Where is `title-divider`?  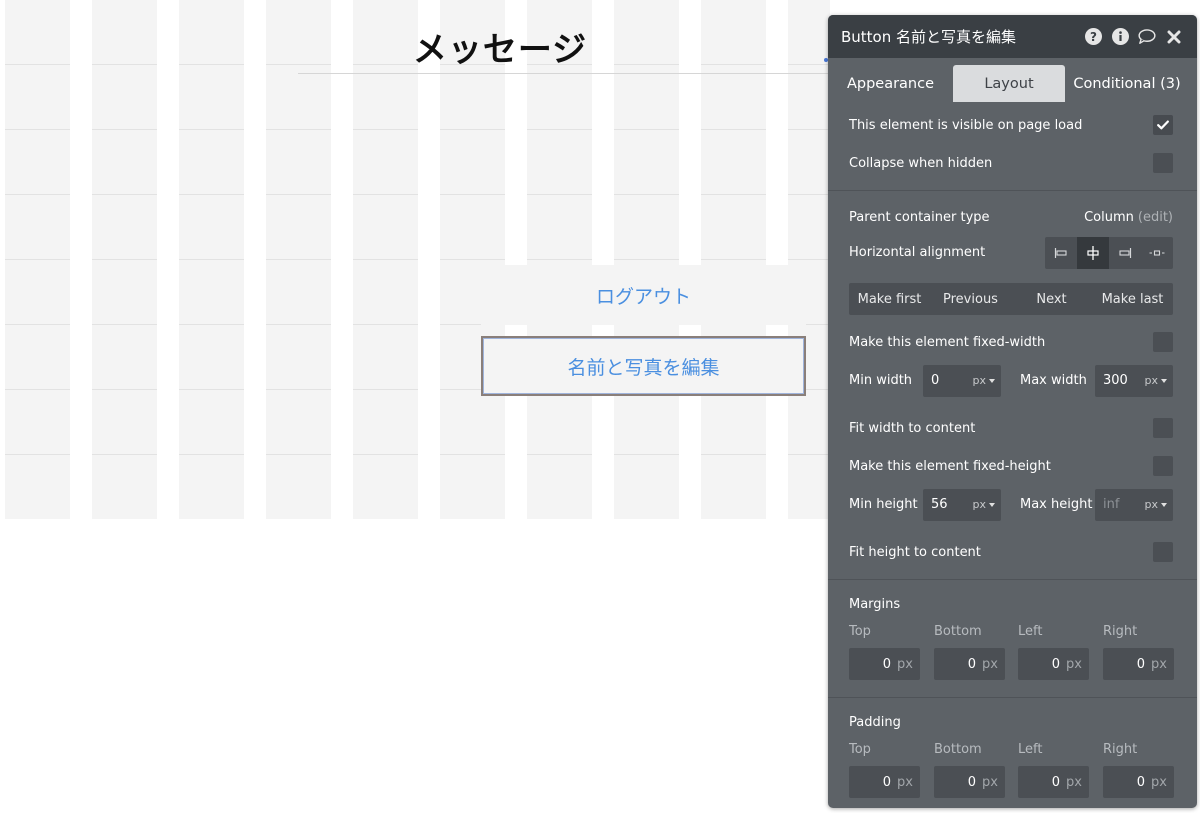 title-divider is located at coordinates (563, 73).